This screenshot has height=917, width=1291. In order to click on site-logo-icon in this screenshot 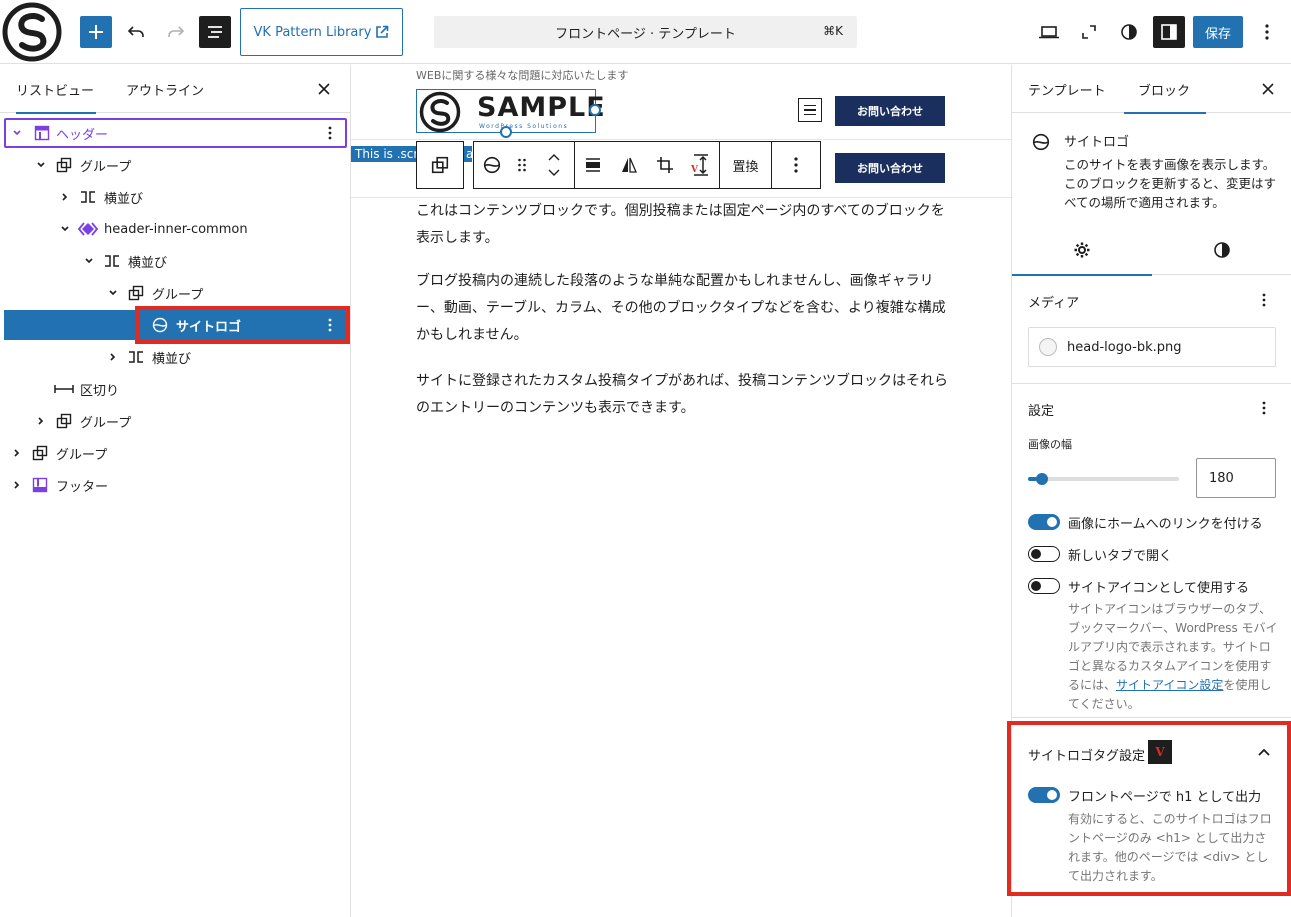, I will do `click(32, 32)`.